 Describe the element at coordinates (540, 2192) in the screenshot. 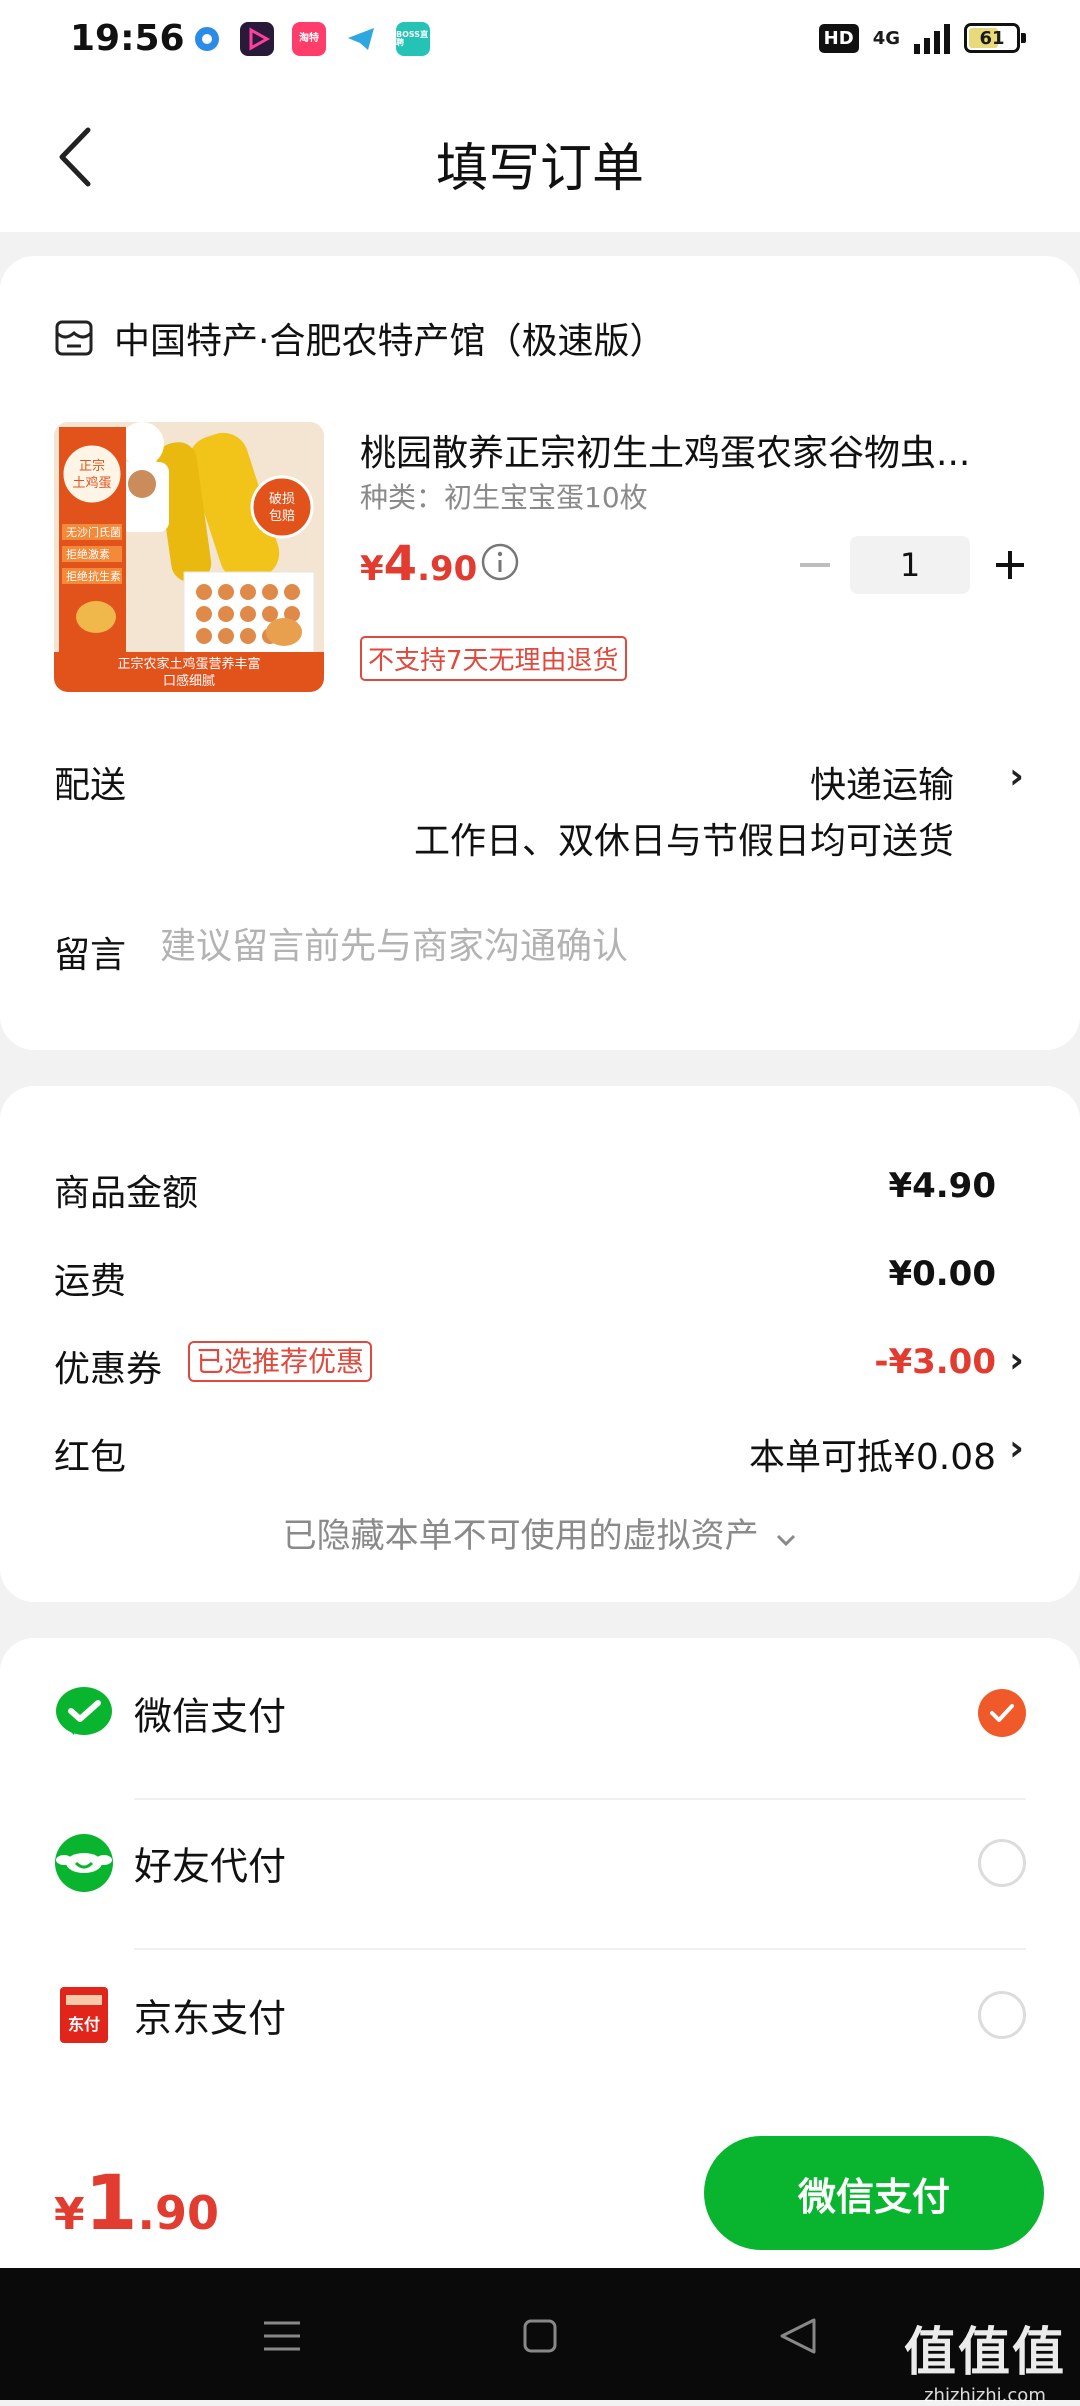

I see `bottom-bar: ¥1.90 微信支付` at that location.